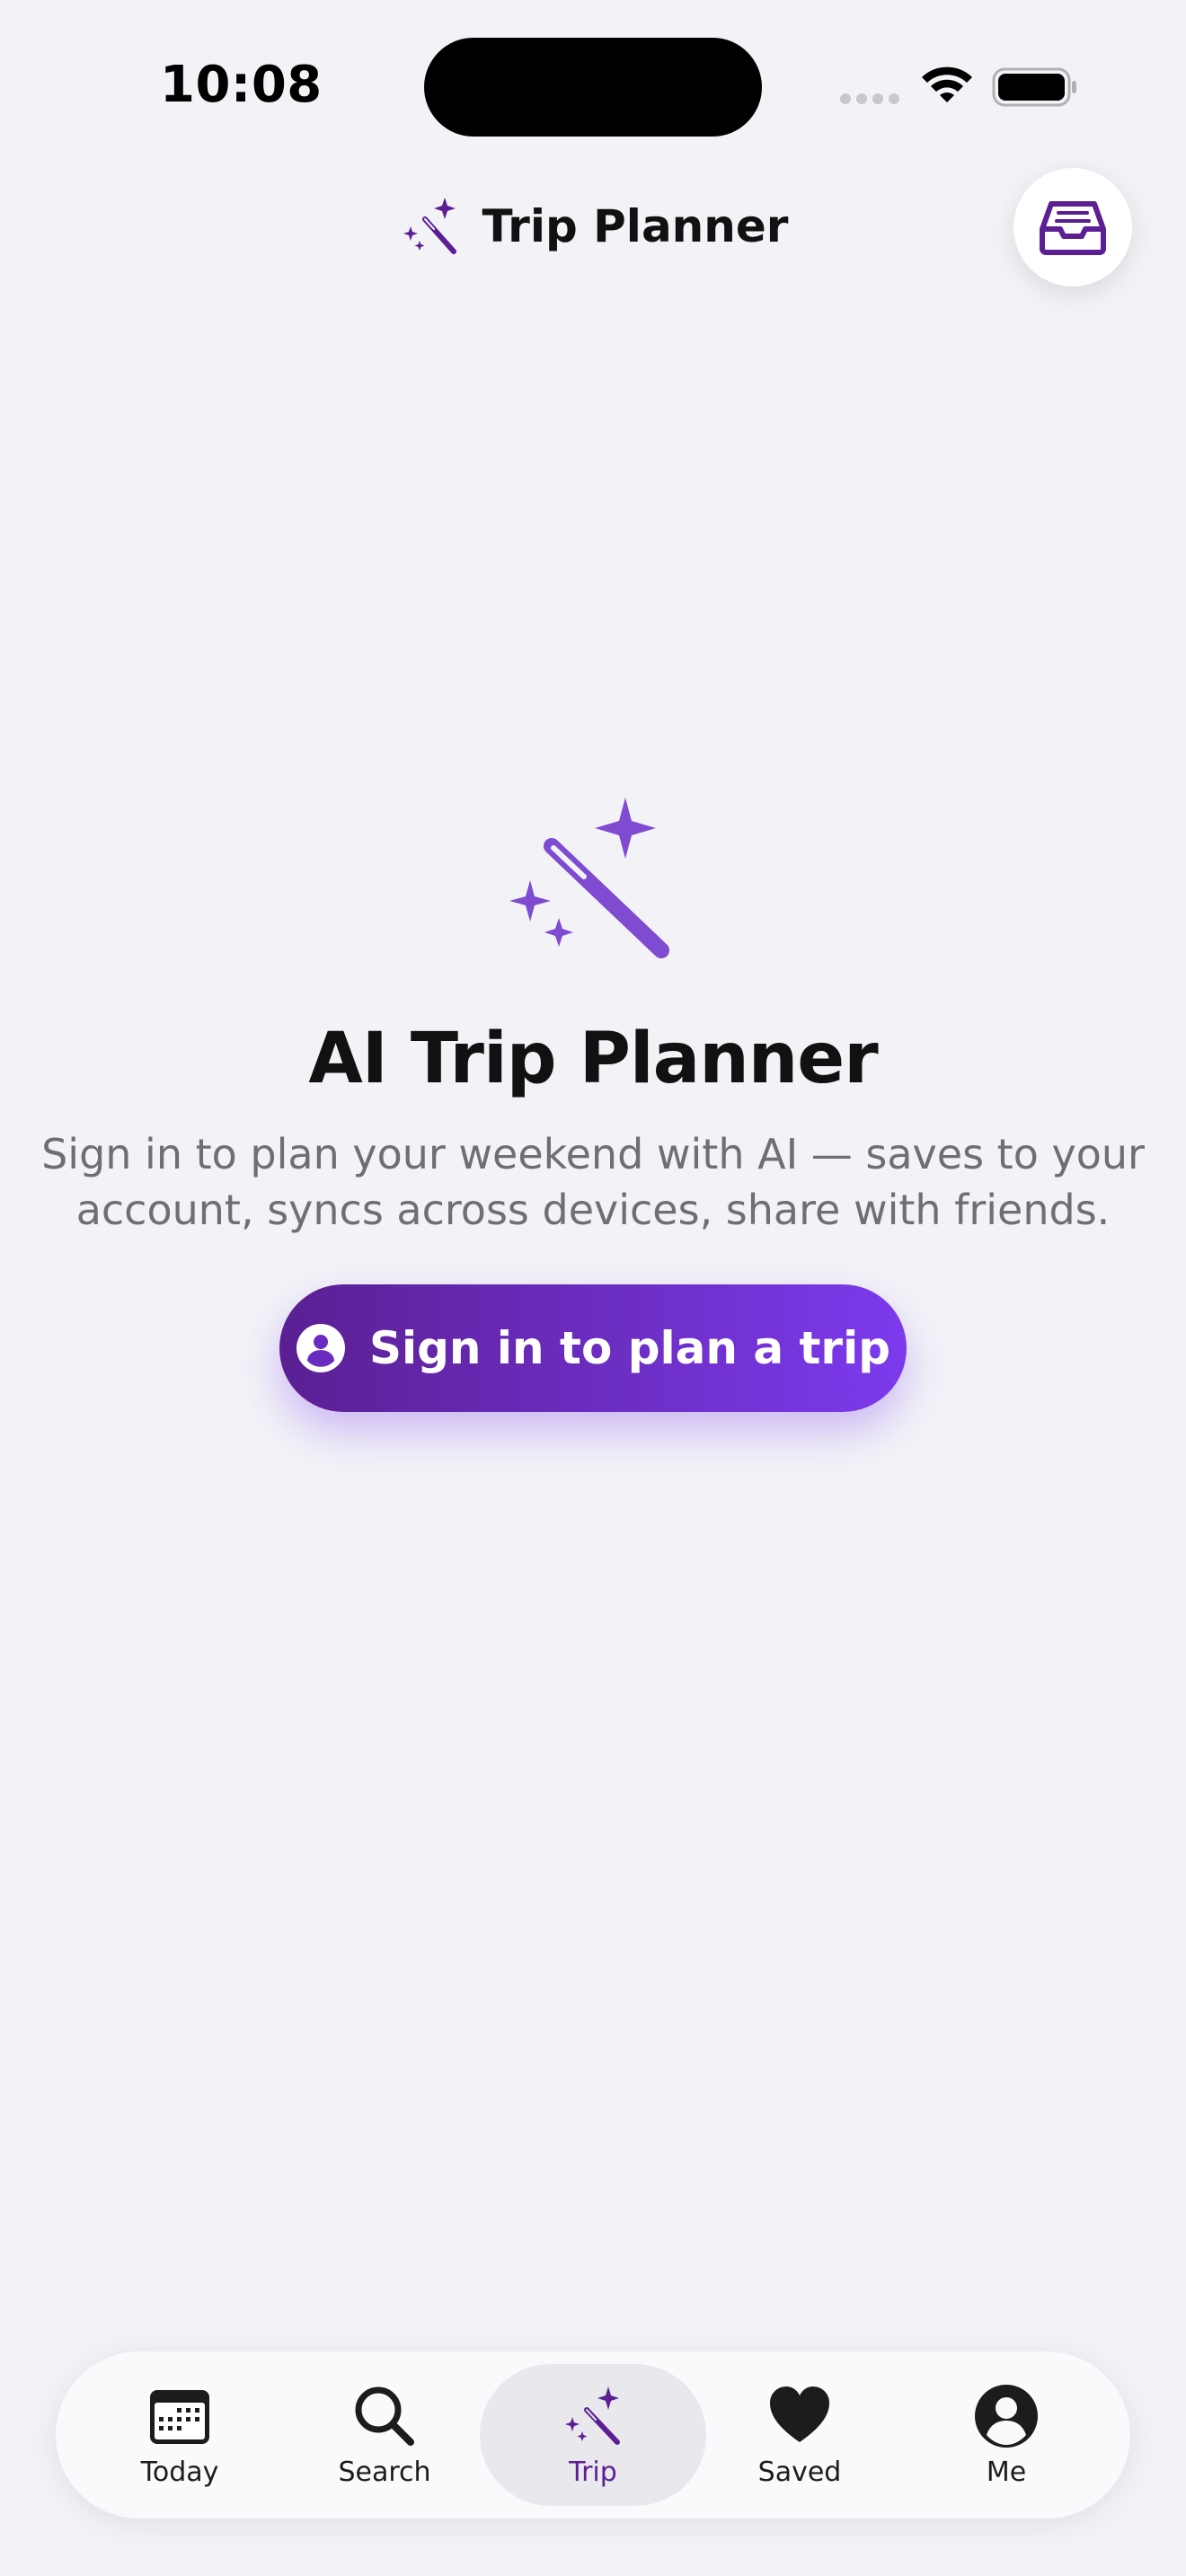 The height and width of the screenshot is (2576, 1186). I want to click on sign-in-button-label: Sign in to plan a trip, so click(629, 1348).